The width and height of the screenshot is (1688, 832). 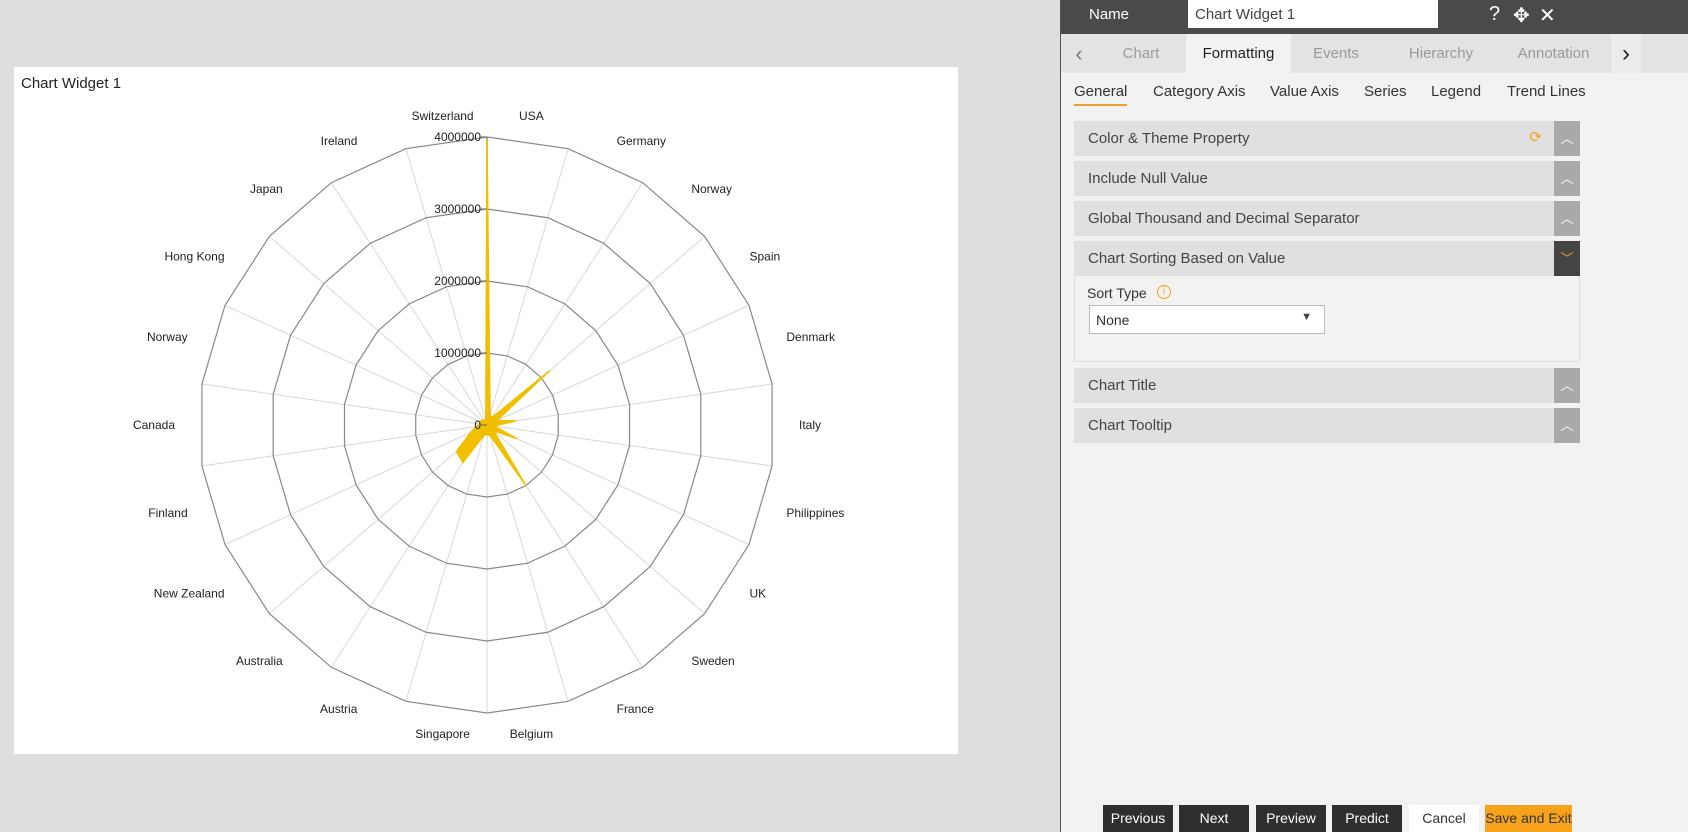 I want to click on category-label: Germany, so click(x=641, y=141).